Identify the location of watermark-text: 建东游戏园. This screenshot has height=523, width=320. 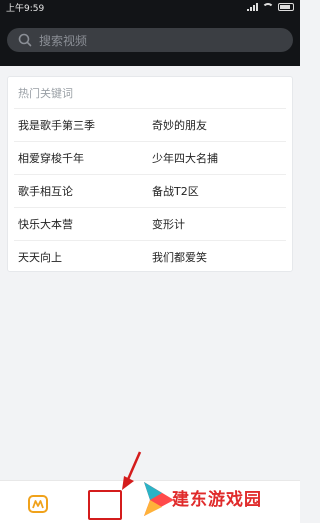
(217, 500).